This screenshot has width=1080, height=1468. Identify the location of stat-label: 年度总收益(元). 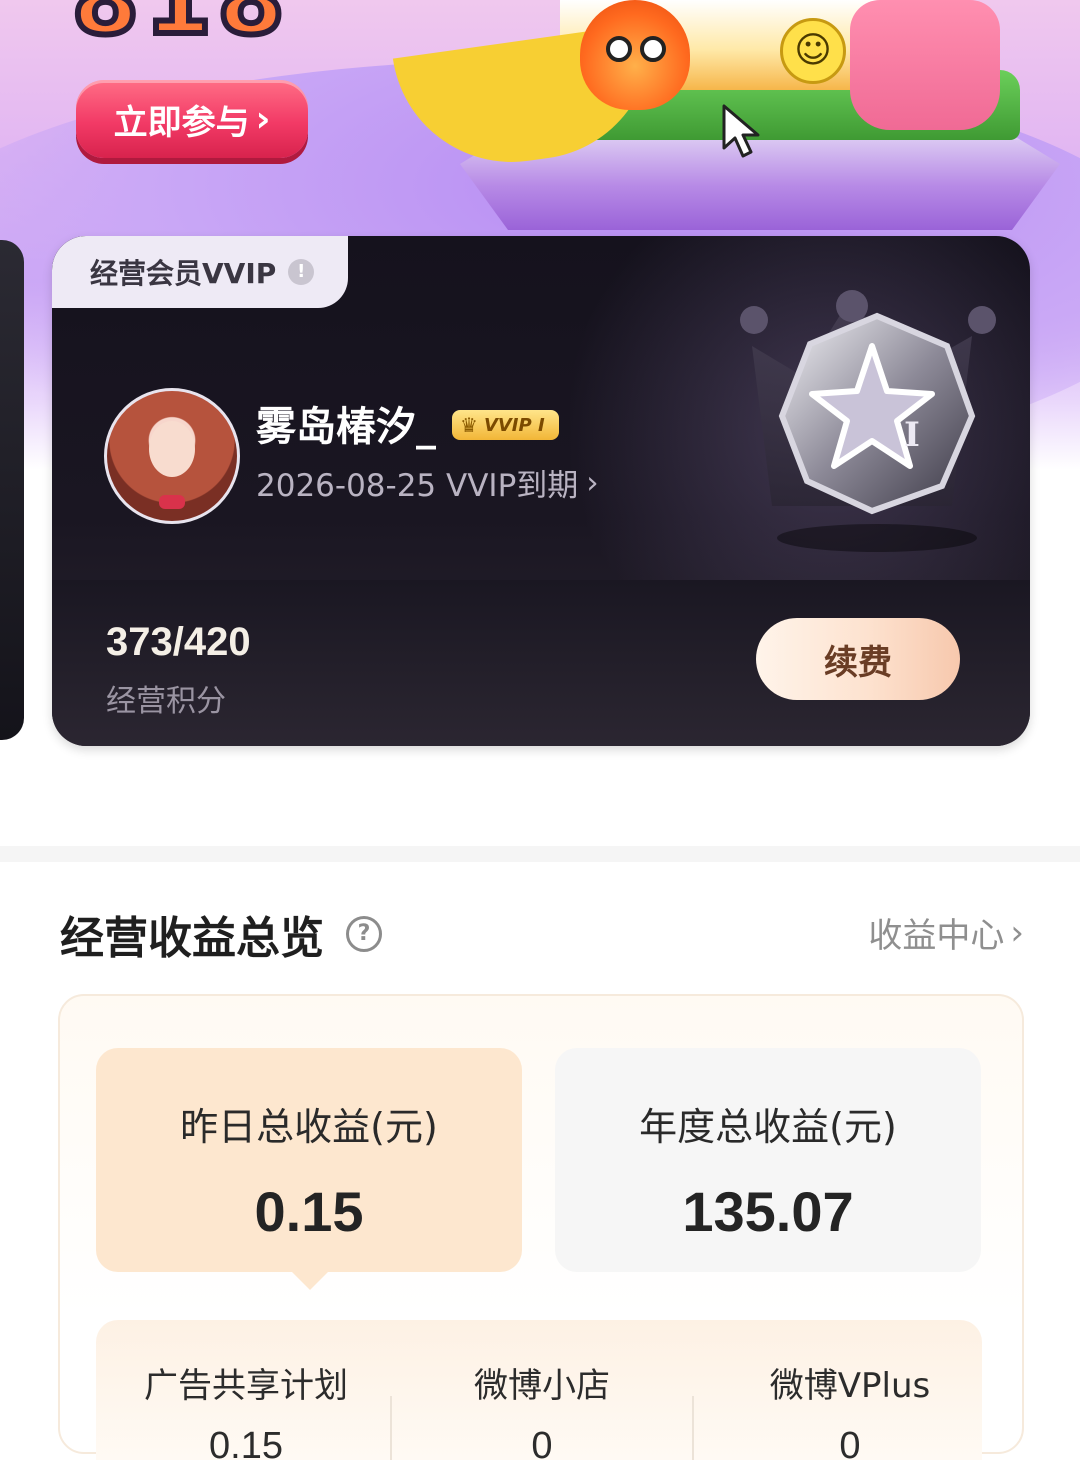
(768, 1127).